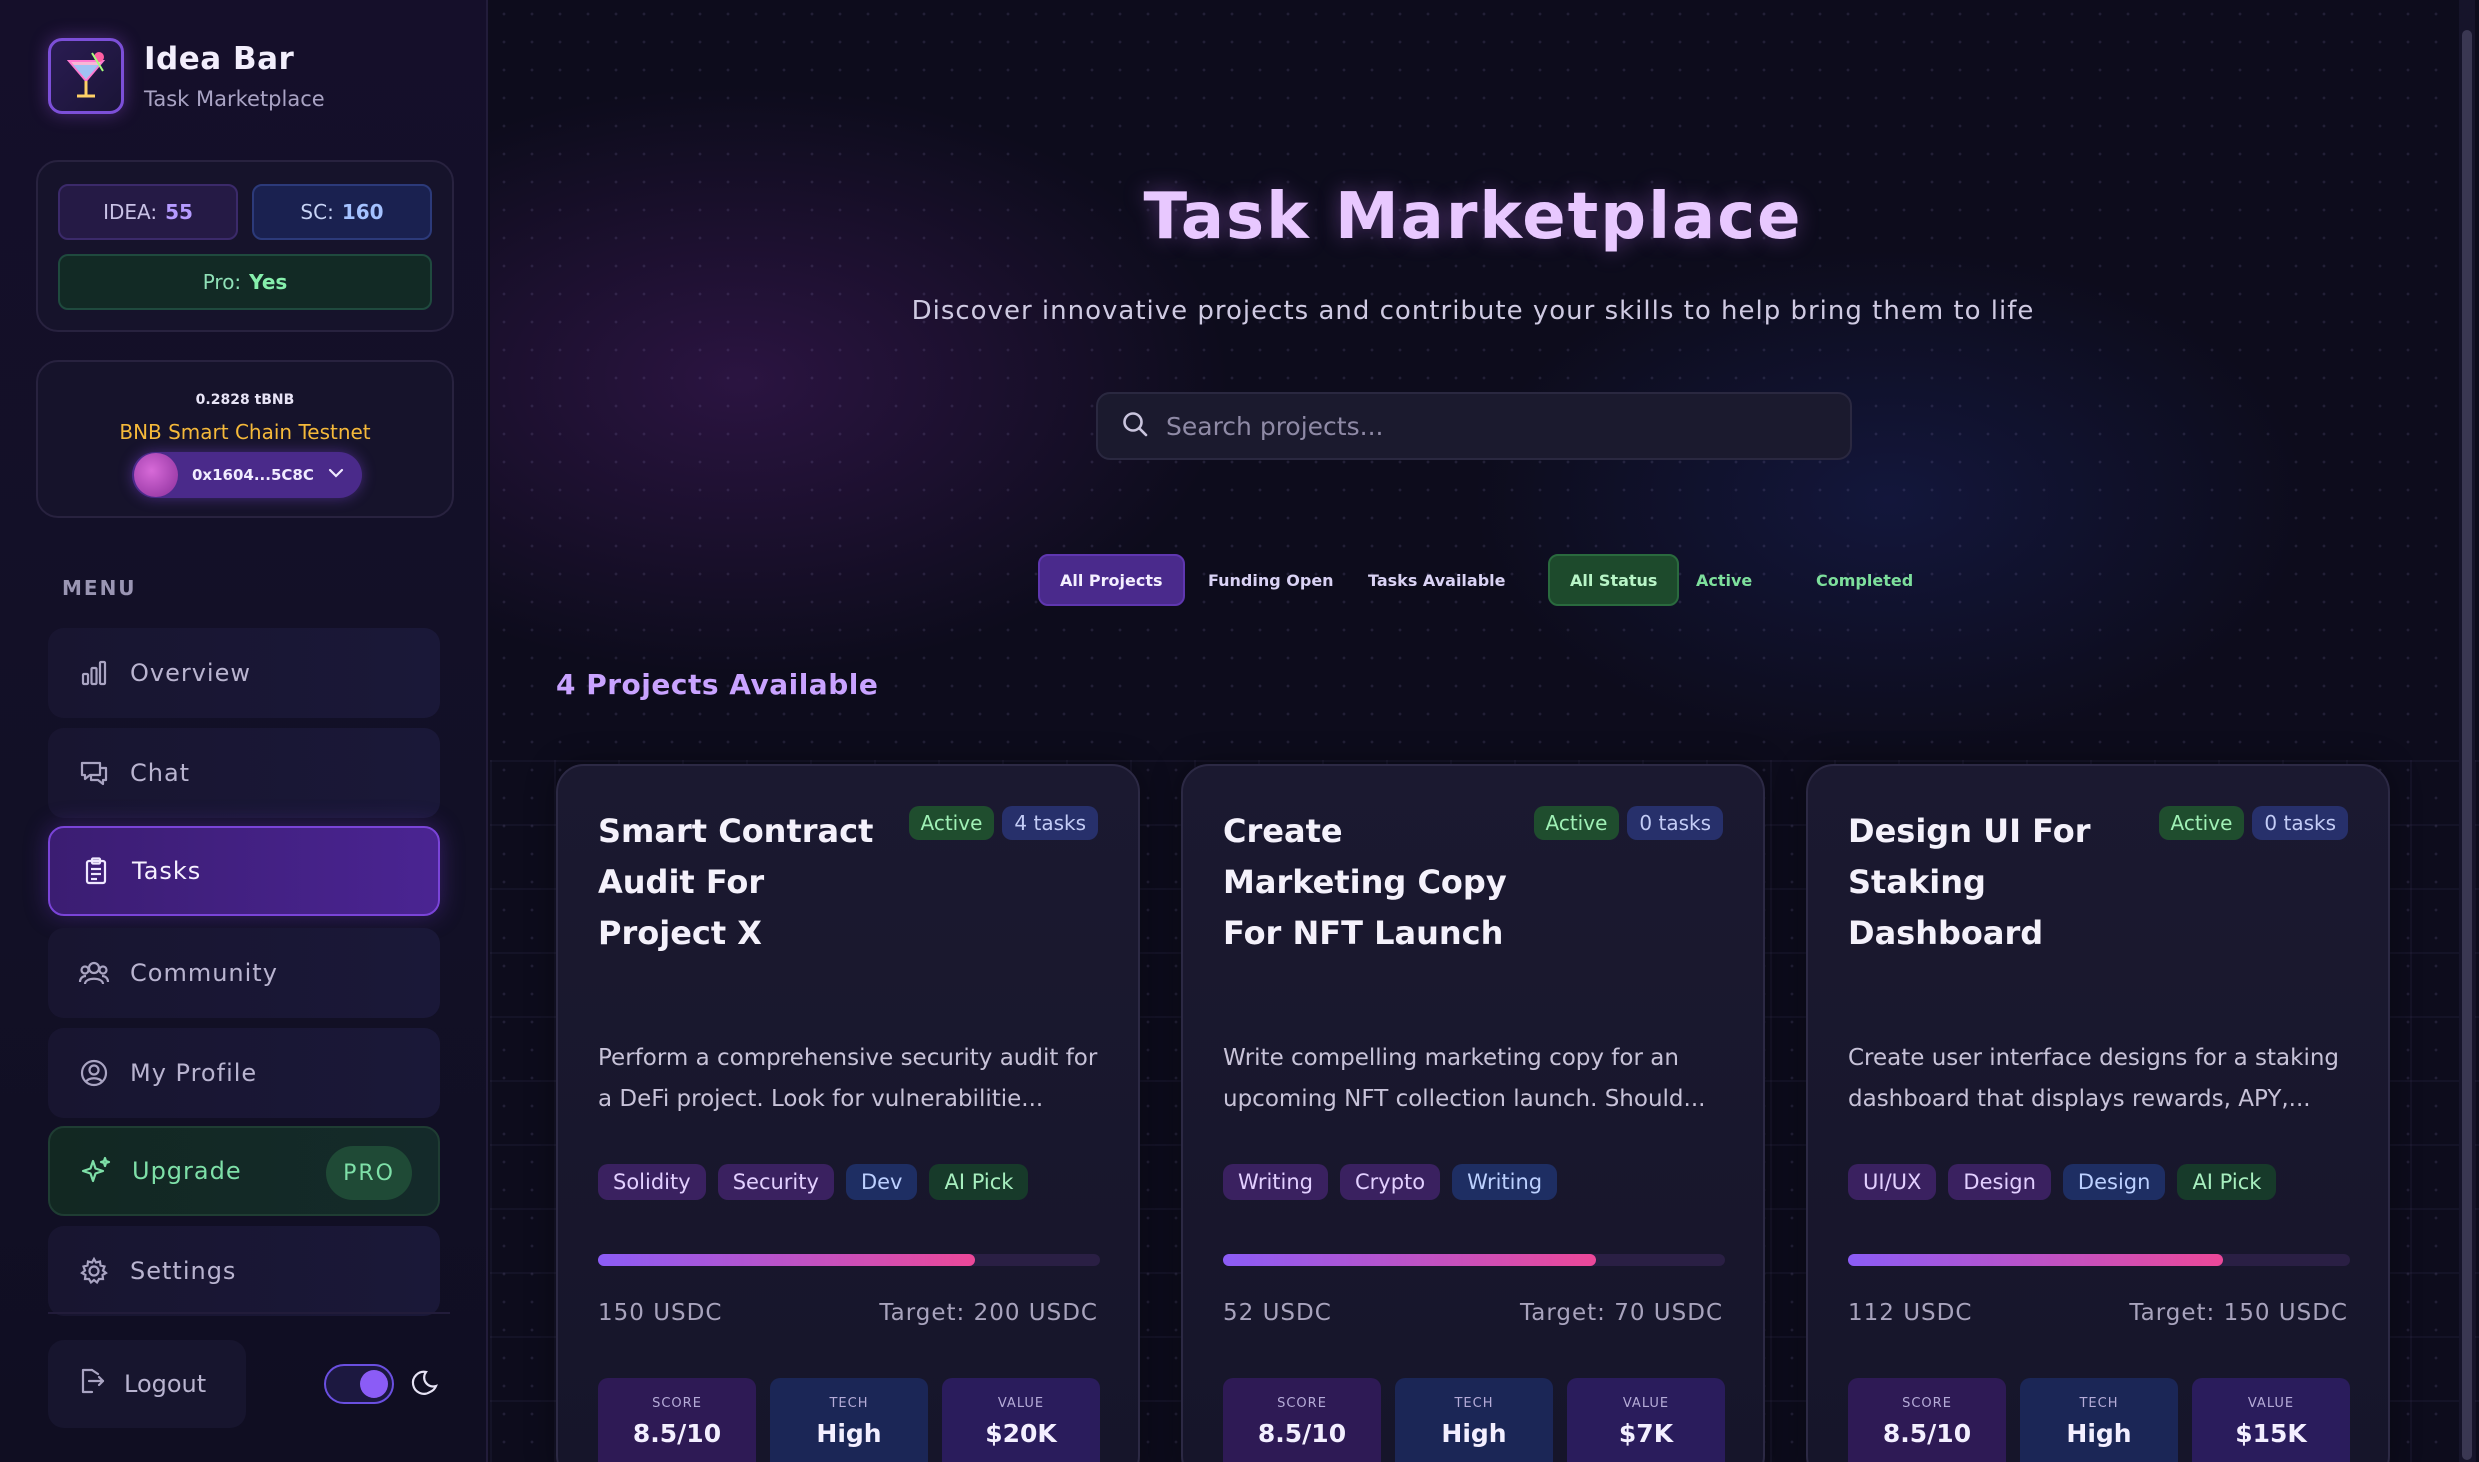  I want to click on filter-all-status: All Status, so click(1614, 580).